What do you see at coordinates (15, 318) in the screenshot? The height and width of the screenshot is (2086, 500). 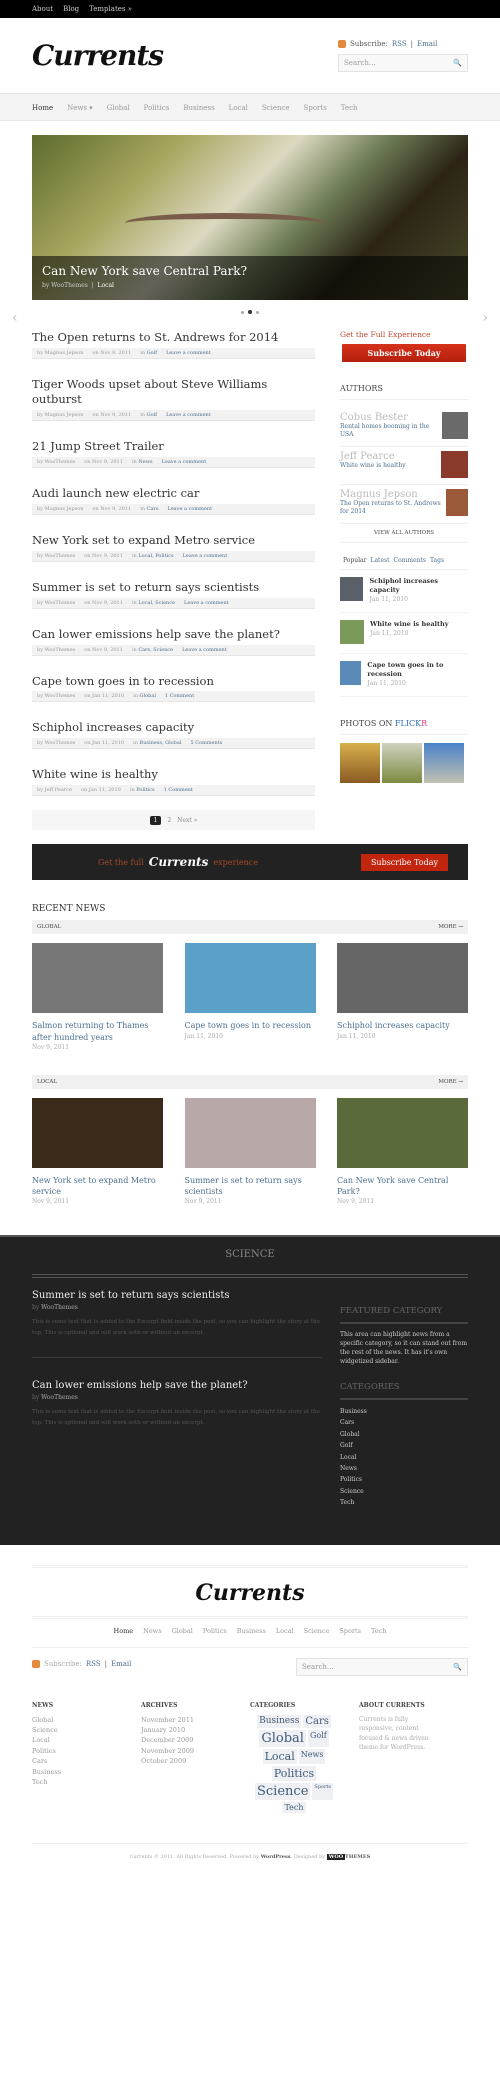 I see `slider-prev-arrow: ‹` at bounding box center [15, 318].